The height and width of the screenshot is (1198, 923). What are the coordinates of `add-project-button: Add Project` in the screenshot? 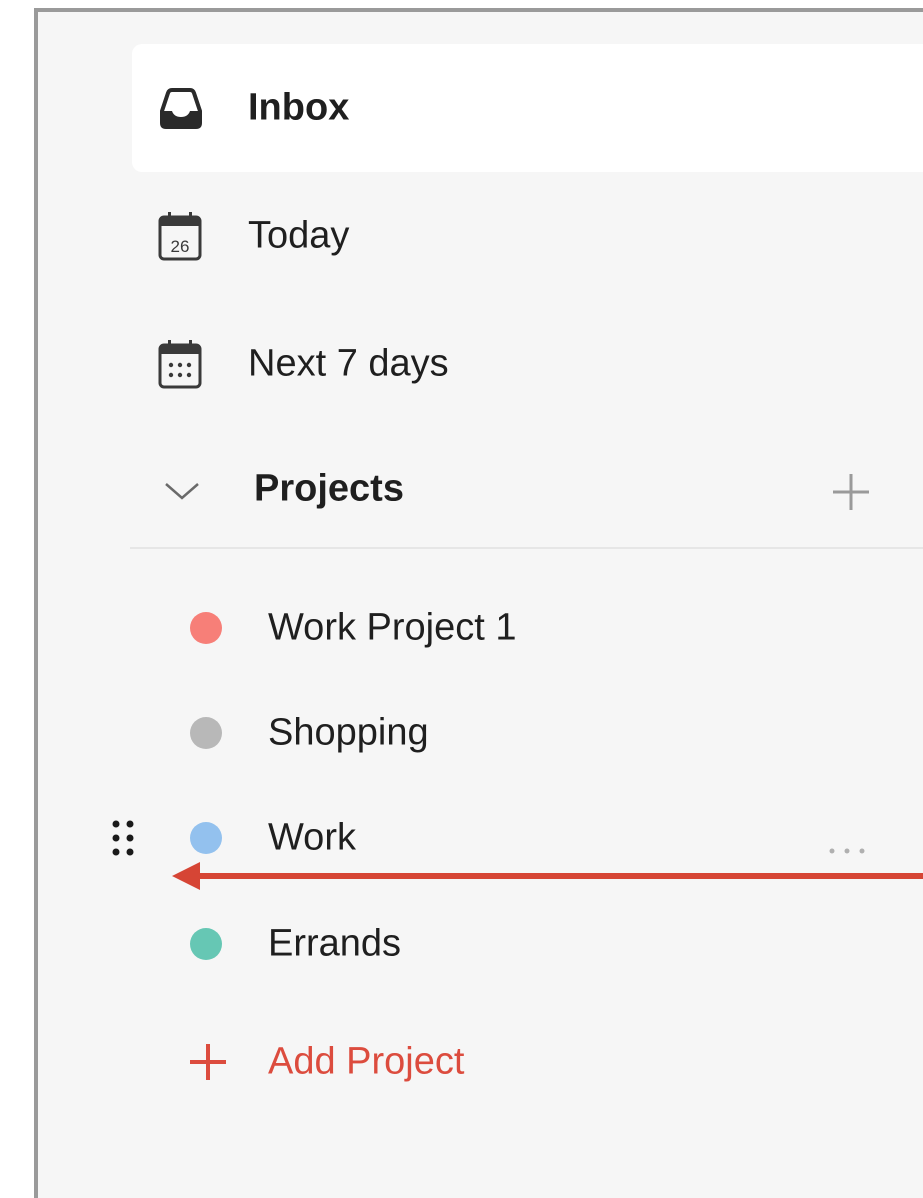 It's located at (536, 1062).